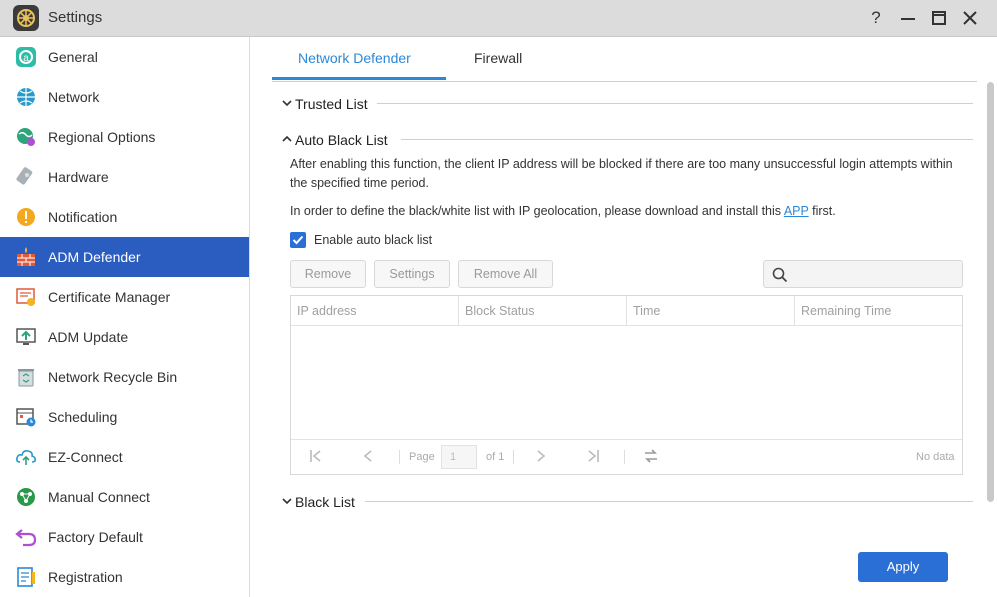 This screenshot has height=597, width=997. What do you see at coordinates (878, 311) in the screenshot?
I see `column-header-remaining-time: Remaining Time` at bounding box center [878, 311].